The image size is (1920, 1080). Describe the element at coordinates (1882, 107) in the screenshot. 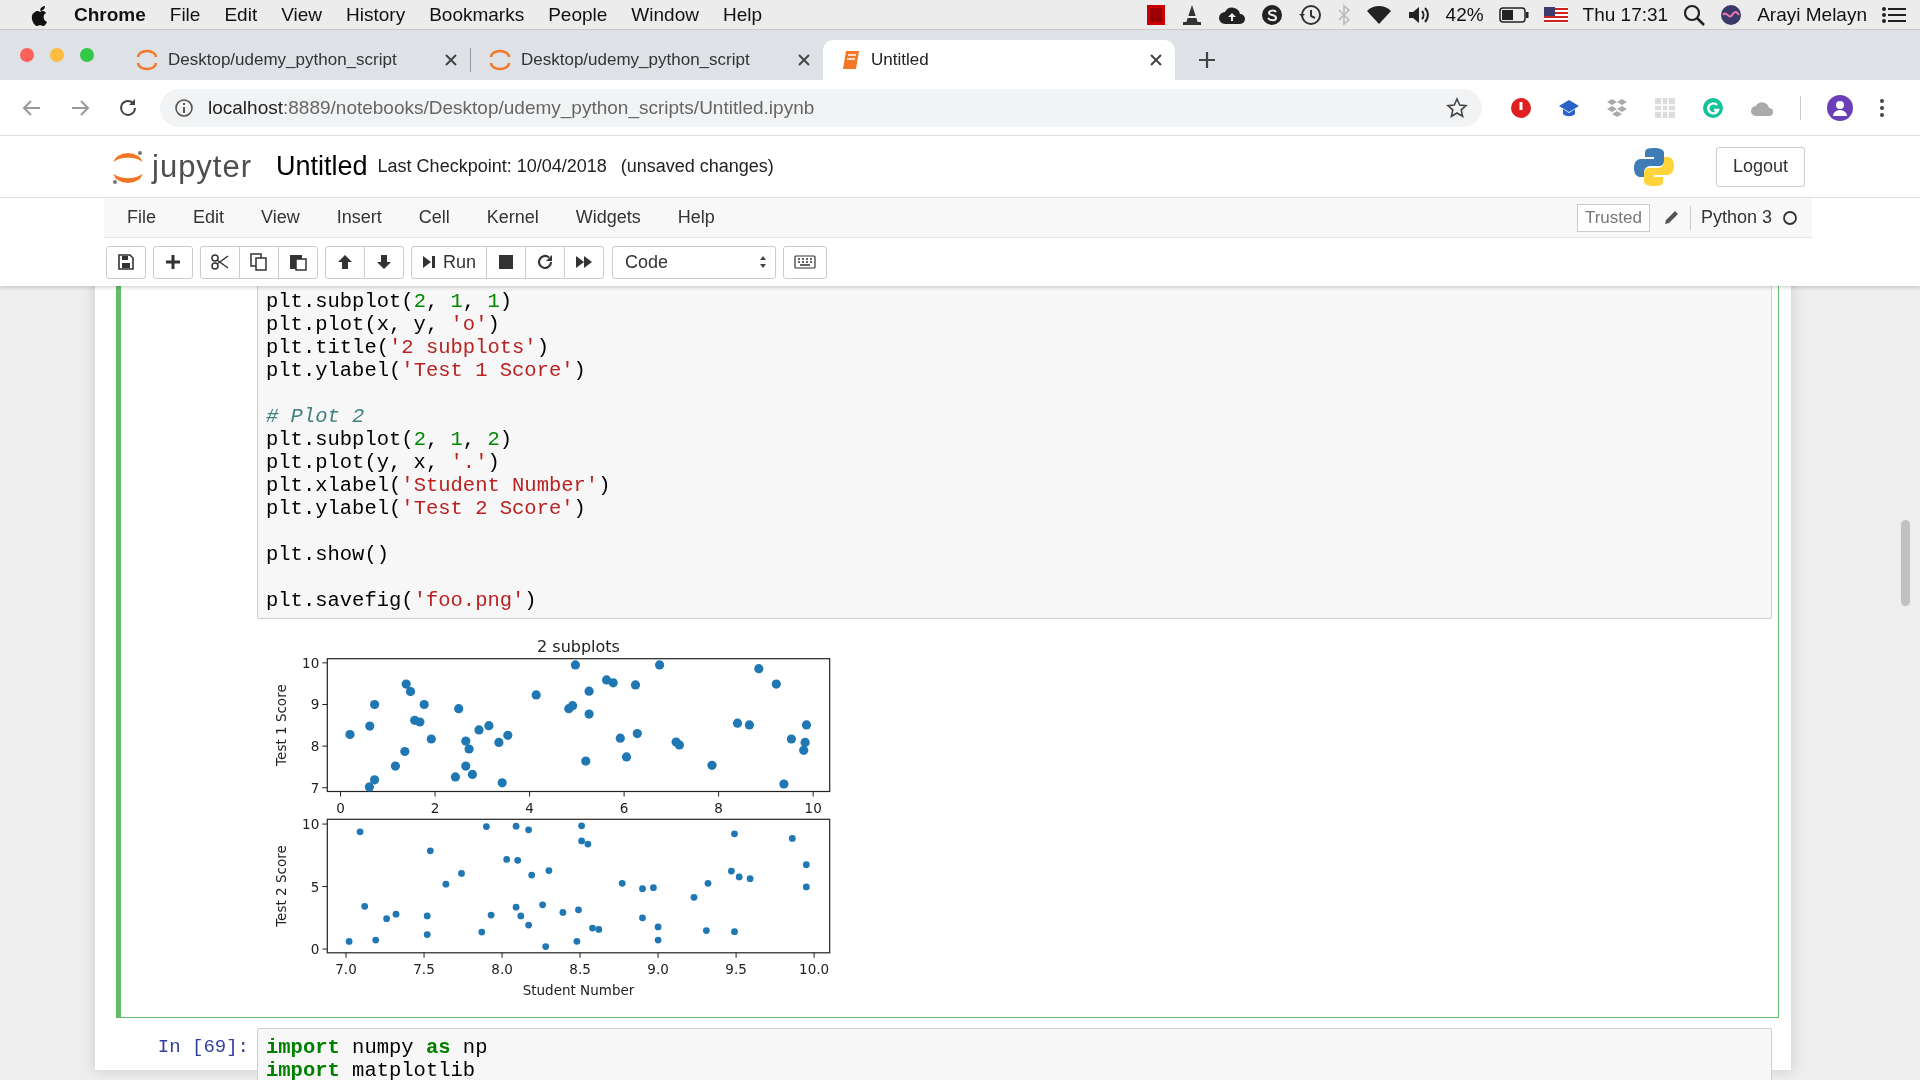

I see `more-menu-icon` at that location.